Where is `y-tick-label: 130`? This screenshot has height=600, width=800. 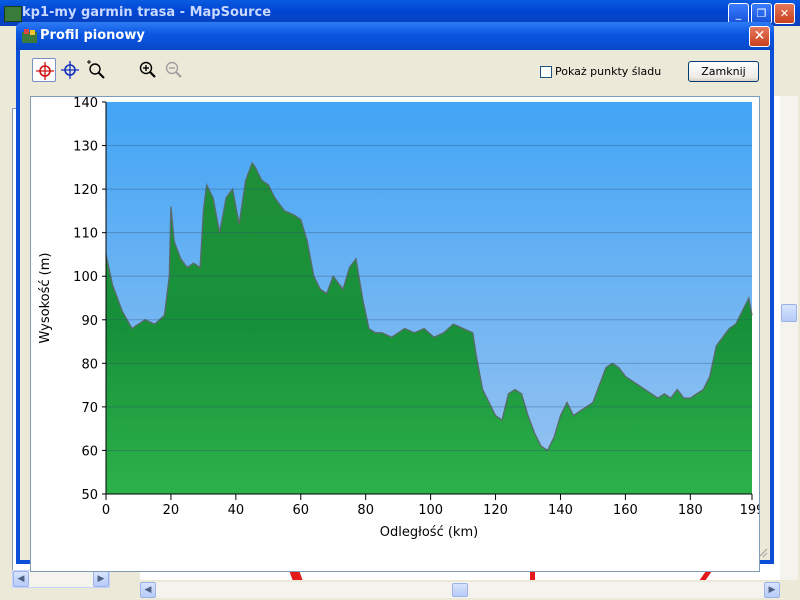 y-tick-label: 130 is located at coordinates (85, 147).